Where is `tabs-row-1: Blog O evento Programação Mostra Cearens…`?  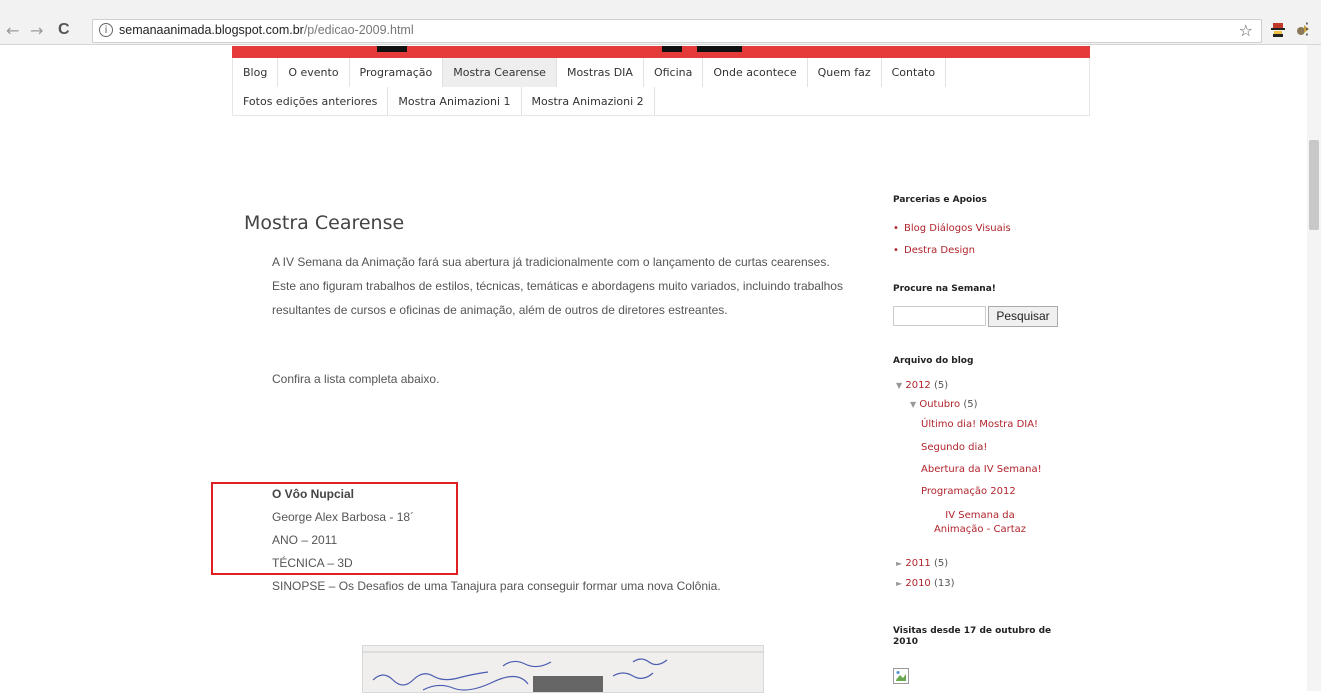 tabs-row-1: Blog O evento Programação Mostra Cearens… is located at coordinates (661, 72).